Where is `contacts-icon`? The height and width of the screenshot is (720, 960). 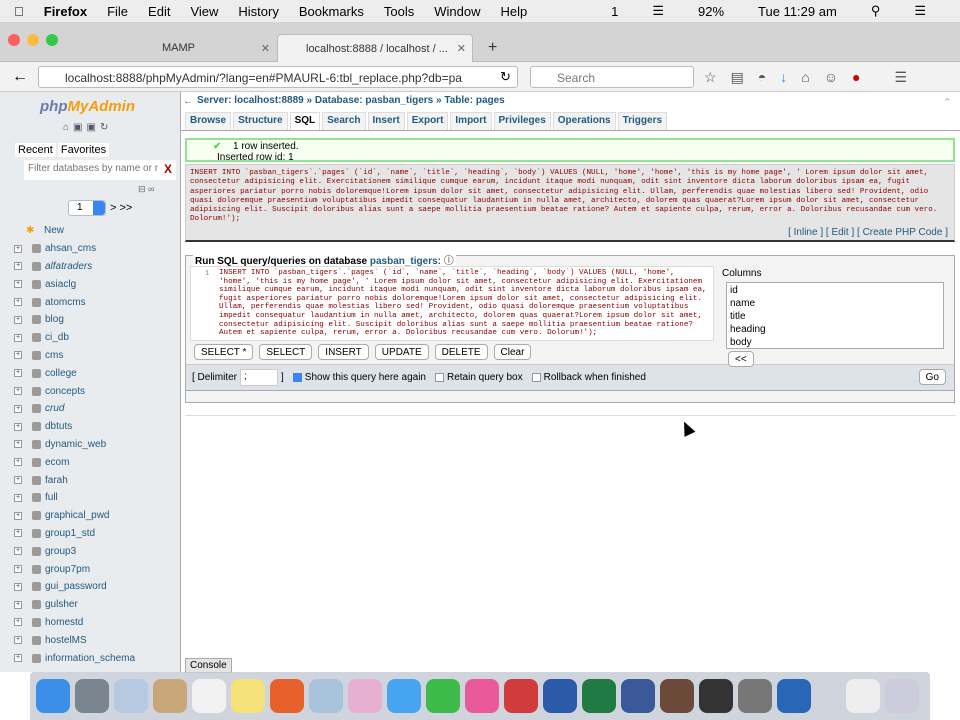
contacts-icon is located at coordinates (170, 696).